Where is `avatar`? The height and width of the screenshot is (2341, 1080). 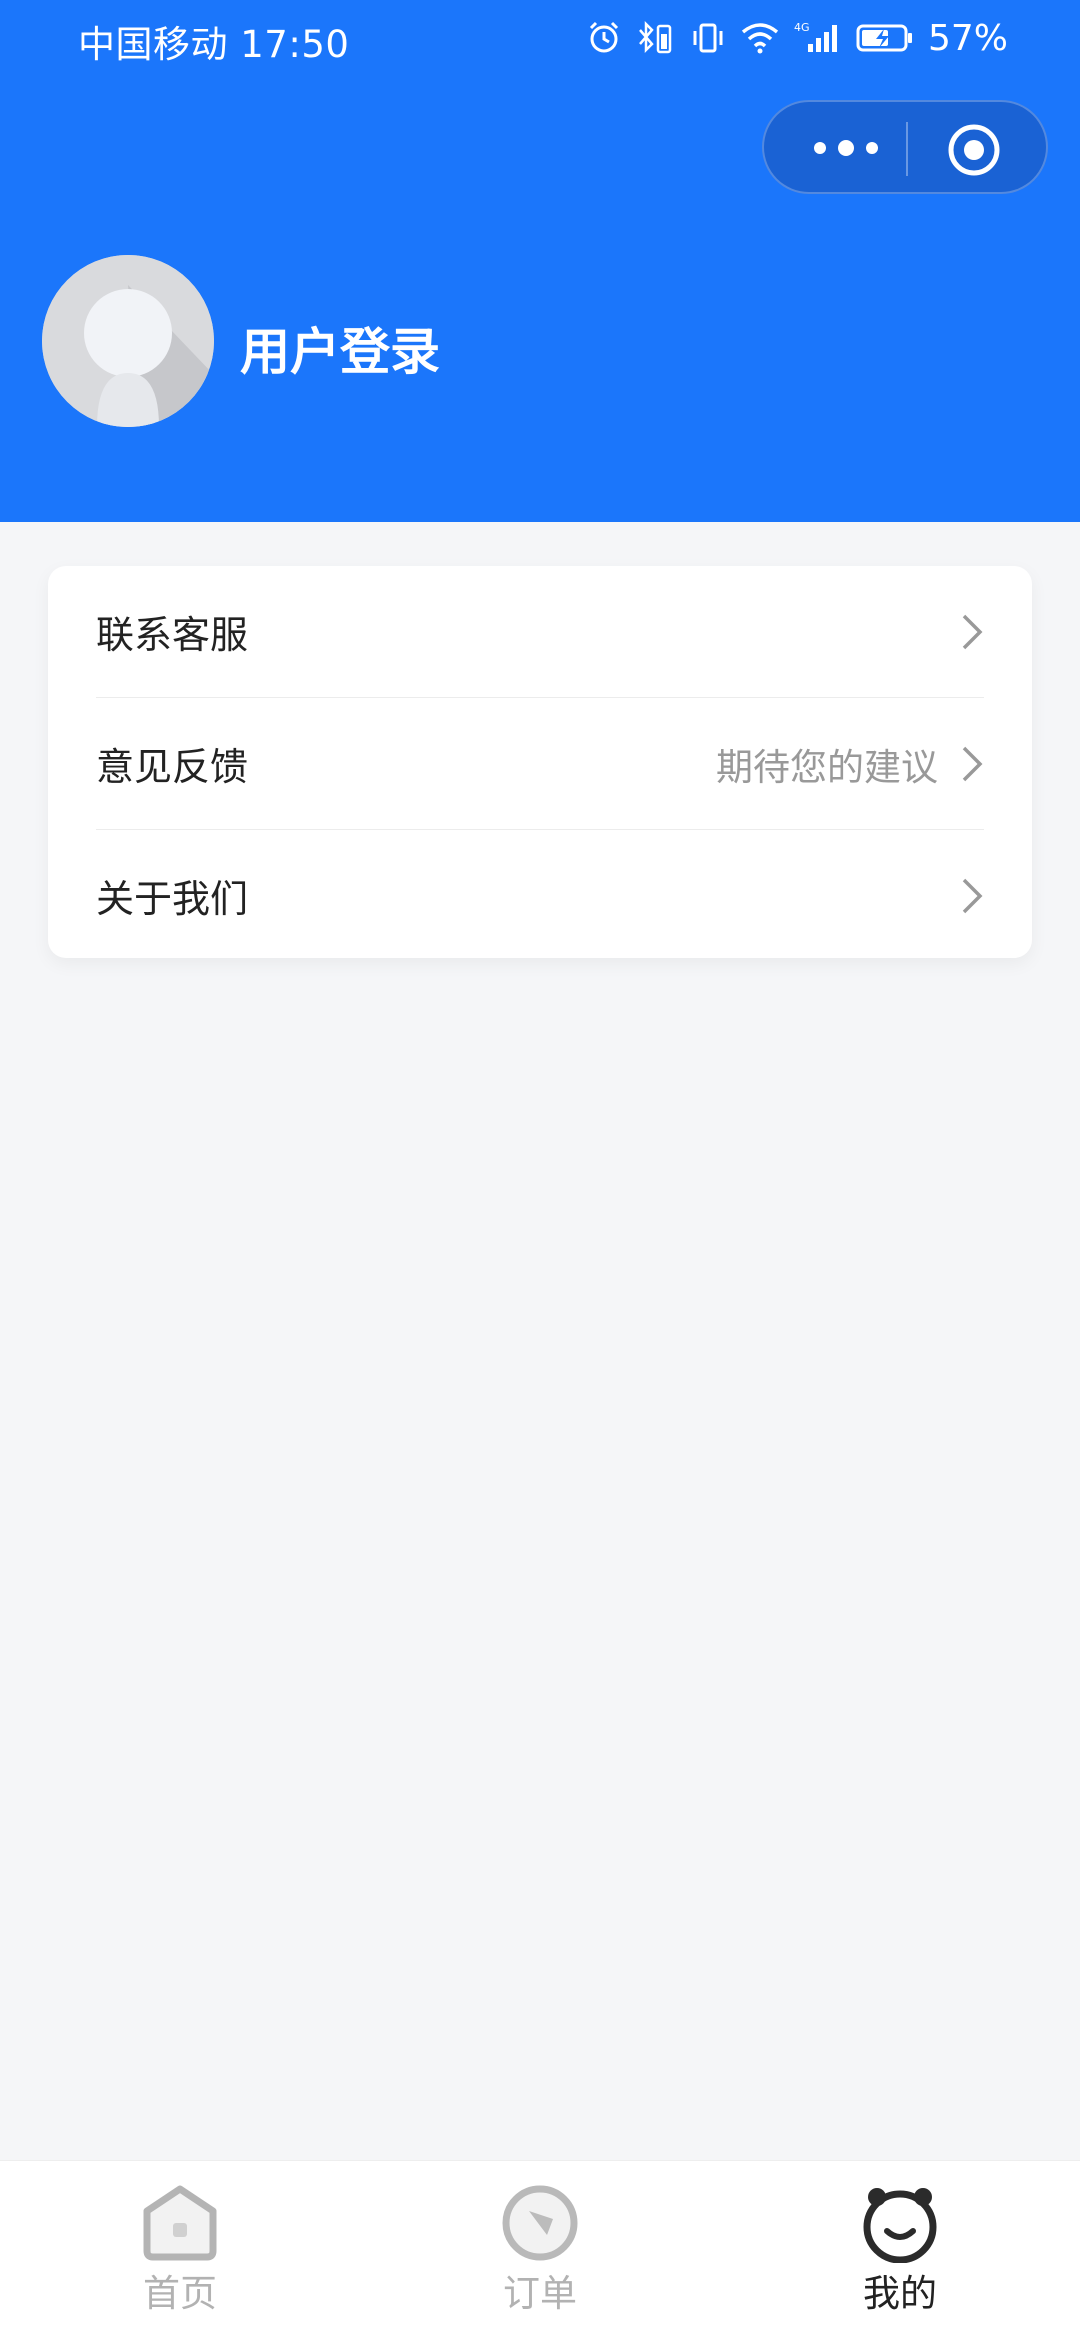
avatar is located at coordinates (128, 341).